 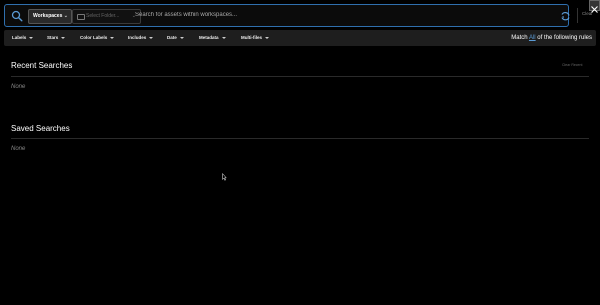 I want to click on match-mode-link: All, so click(x=532, y=38).